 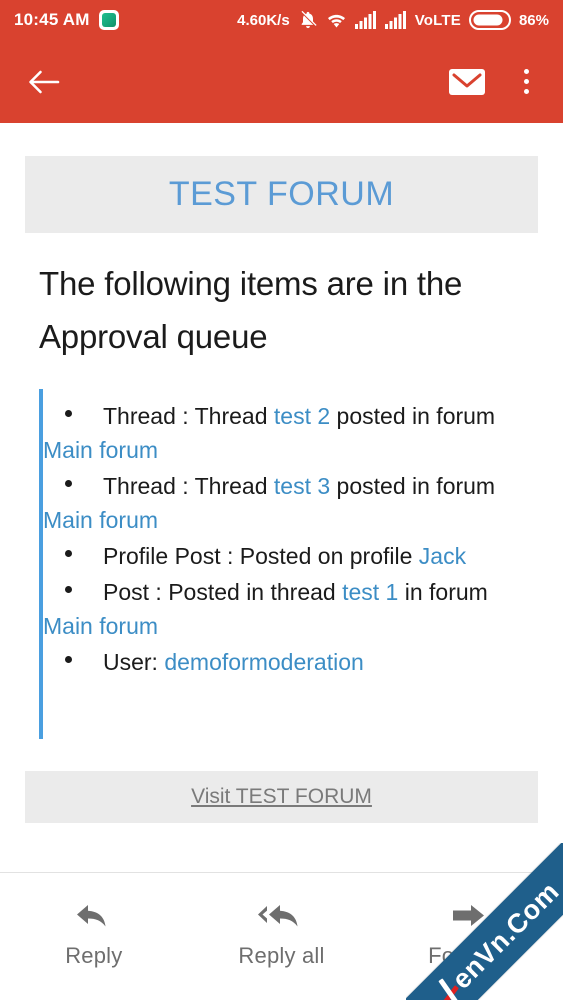 What do you see at coordinates (223, 592) in the screenshot?
I see `item-text: Post : Posted in thread` at bounding box center [223, 592].